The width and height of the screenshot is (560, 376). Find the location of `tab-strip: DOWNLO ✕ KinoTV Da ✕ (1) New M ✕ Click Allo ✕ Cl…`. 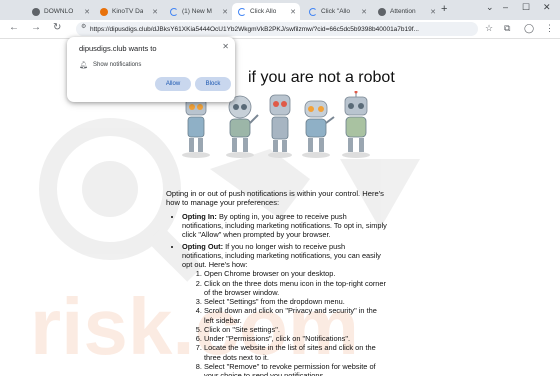

tab-strip: DOWNLO ✕ KinoTV Da ✕ (1) New M ✕ Click Allo ✕ Cl… is located at coordinates (280, 10).